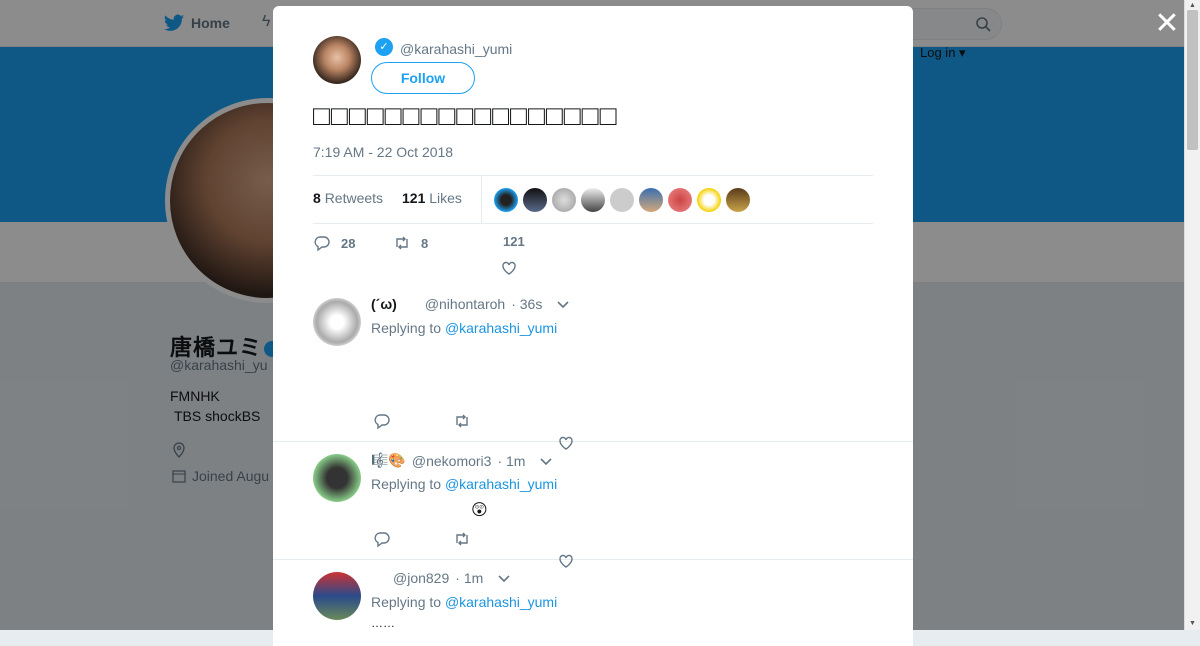 This screenshot has width=1200, height=646. What do you see at coordinates (334, 243) in the screenshot?
I see `reply-action: 28` at bounding box center [334, 243].